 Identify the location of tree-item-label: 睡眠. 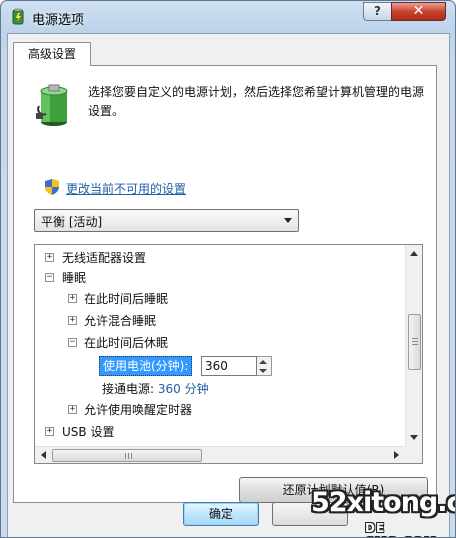
(74, 278).